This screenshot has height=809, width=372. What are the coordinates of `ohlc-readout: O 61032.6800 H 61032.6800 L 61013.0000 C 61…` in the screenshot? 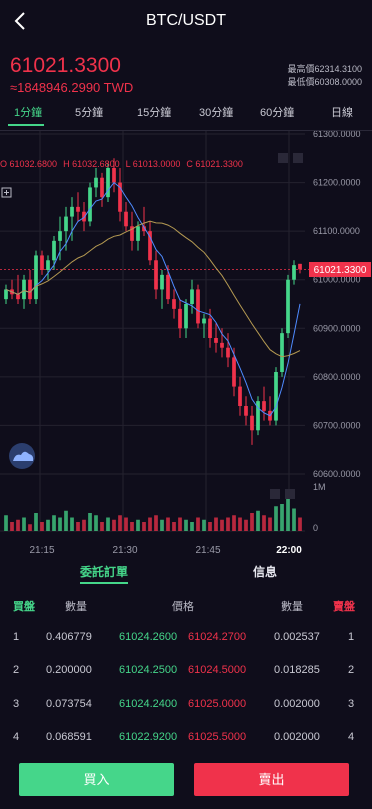 It's located at (121, 164).